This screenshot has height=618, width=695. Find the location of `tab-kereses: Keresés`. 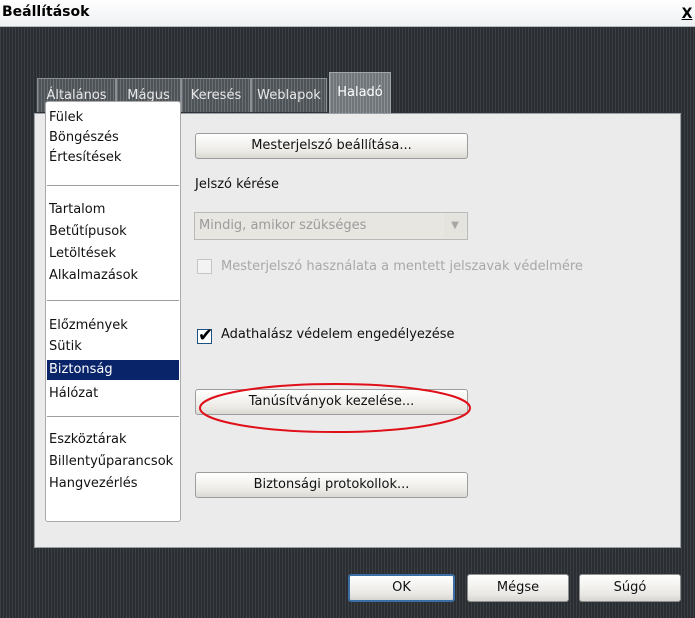

tab-kereses: Keresés is located at coordinates (216, 95).